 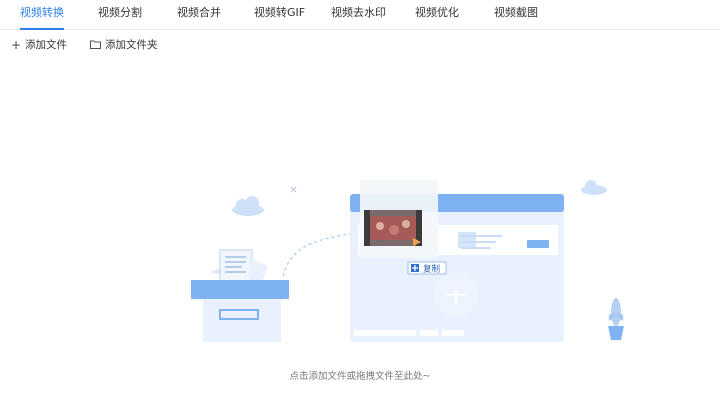 What do you see at coordinates (199, 12) in the screenshot?
I see `tab-label: 视频合并` at bounding box center [199, 12].